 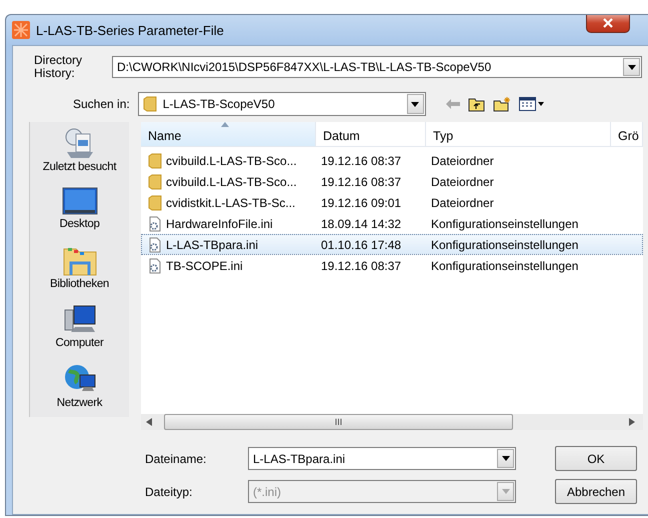 I want to click on horizontal-scrollbar: III, so click(x=392, y=422).